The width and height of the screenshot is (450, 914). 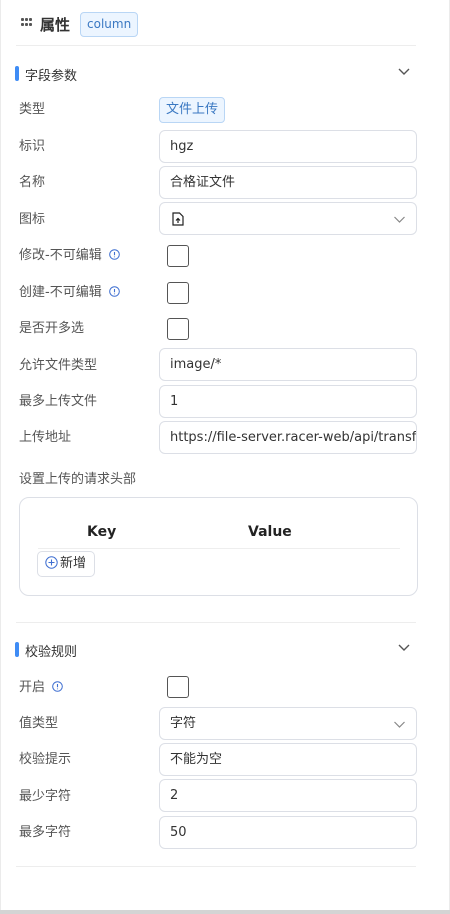 I want to click on bottom-divider, so click(x=216, y=866).